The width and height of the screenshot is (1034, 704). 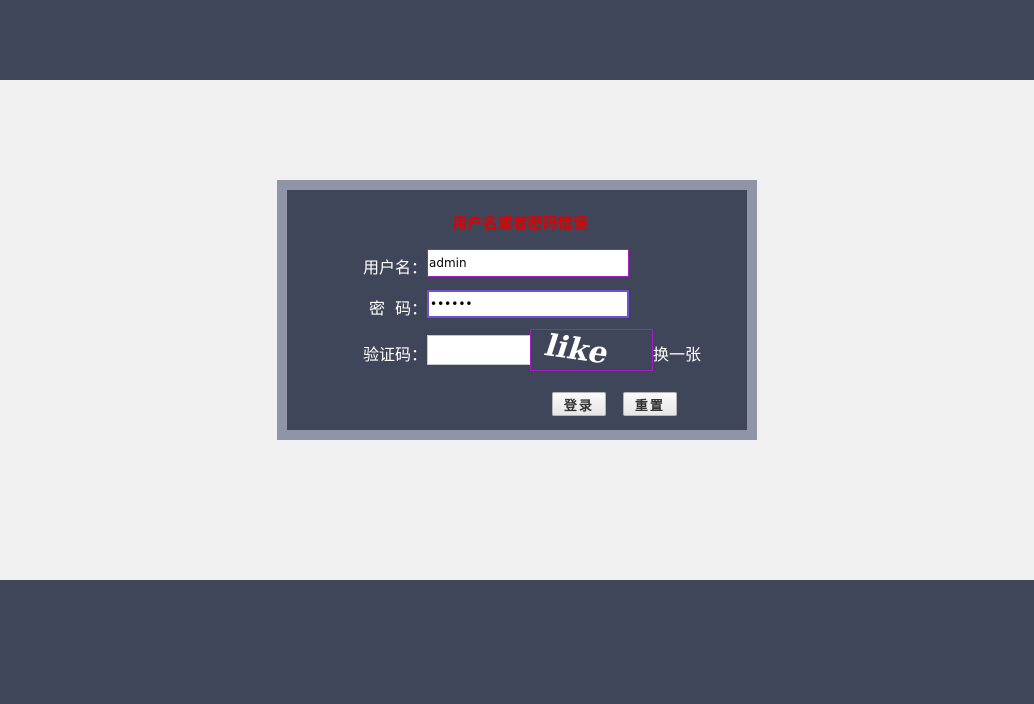 What do you see at coordinates (398, 308) in the screenshot?
I see `password-label: 密 码：` at bounding box center [398, 308].